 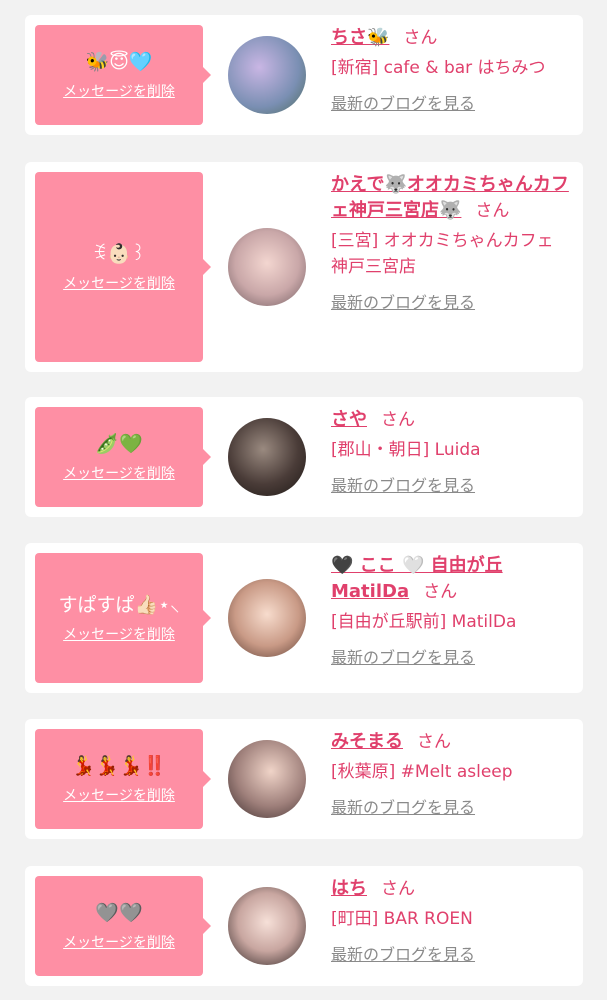 I want to click on message-card: 🫛💚 メッセージを削除 さや さん [郡山・朝日] Luida 最新のブログを見る, so click(x=304, y=457).